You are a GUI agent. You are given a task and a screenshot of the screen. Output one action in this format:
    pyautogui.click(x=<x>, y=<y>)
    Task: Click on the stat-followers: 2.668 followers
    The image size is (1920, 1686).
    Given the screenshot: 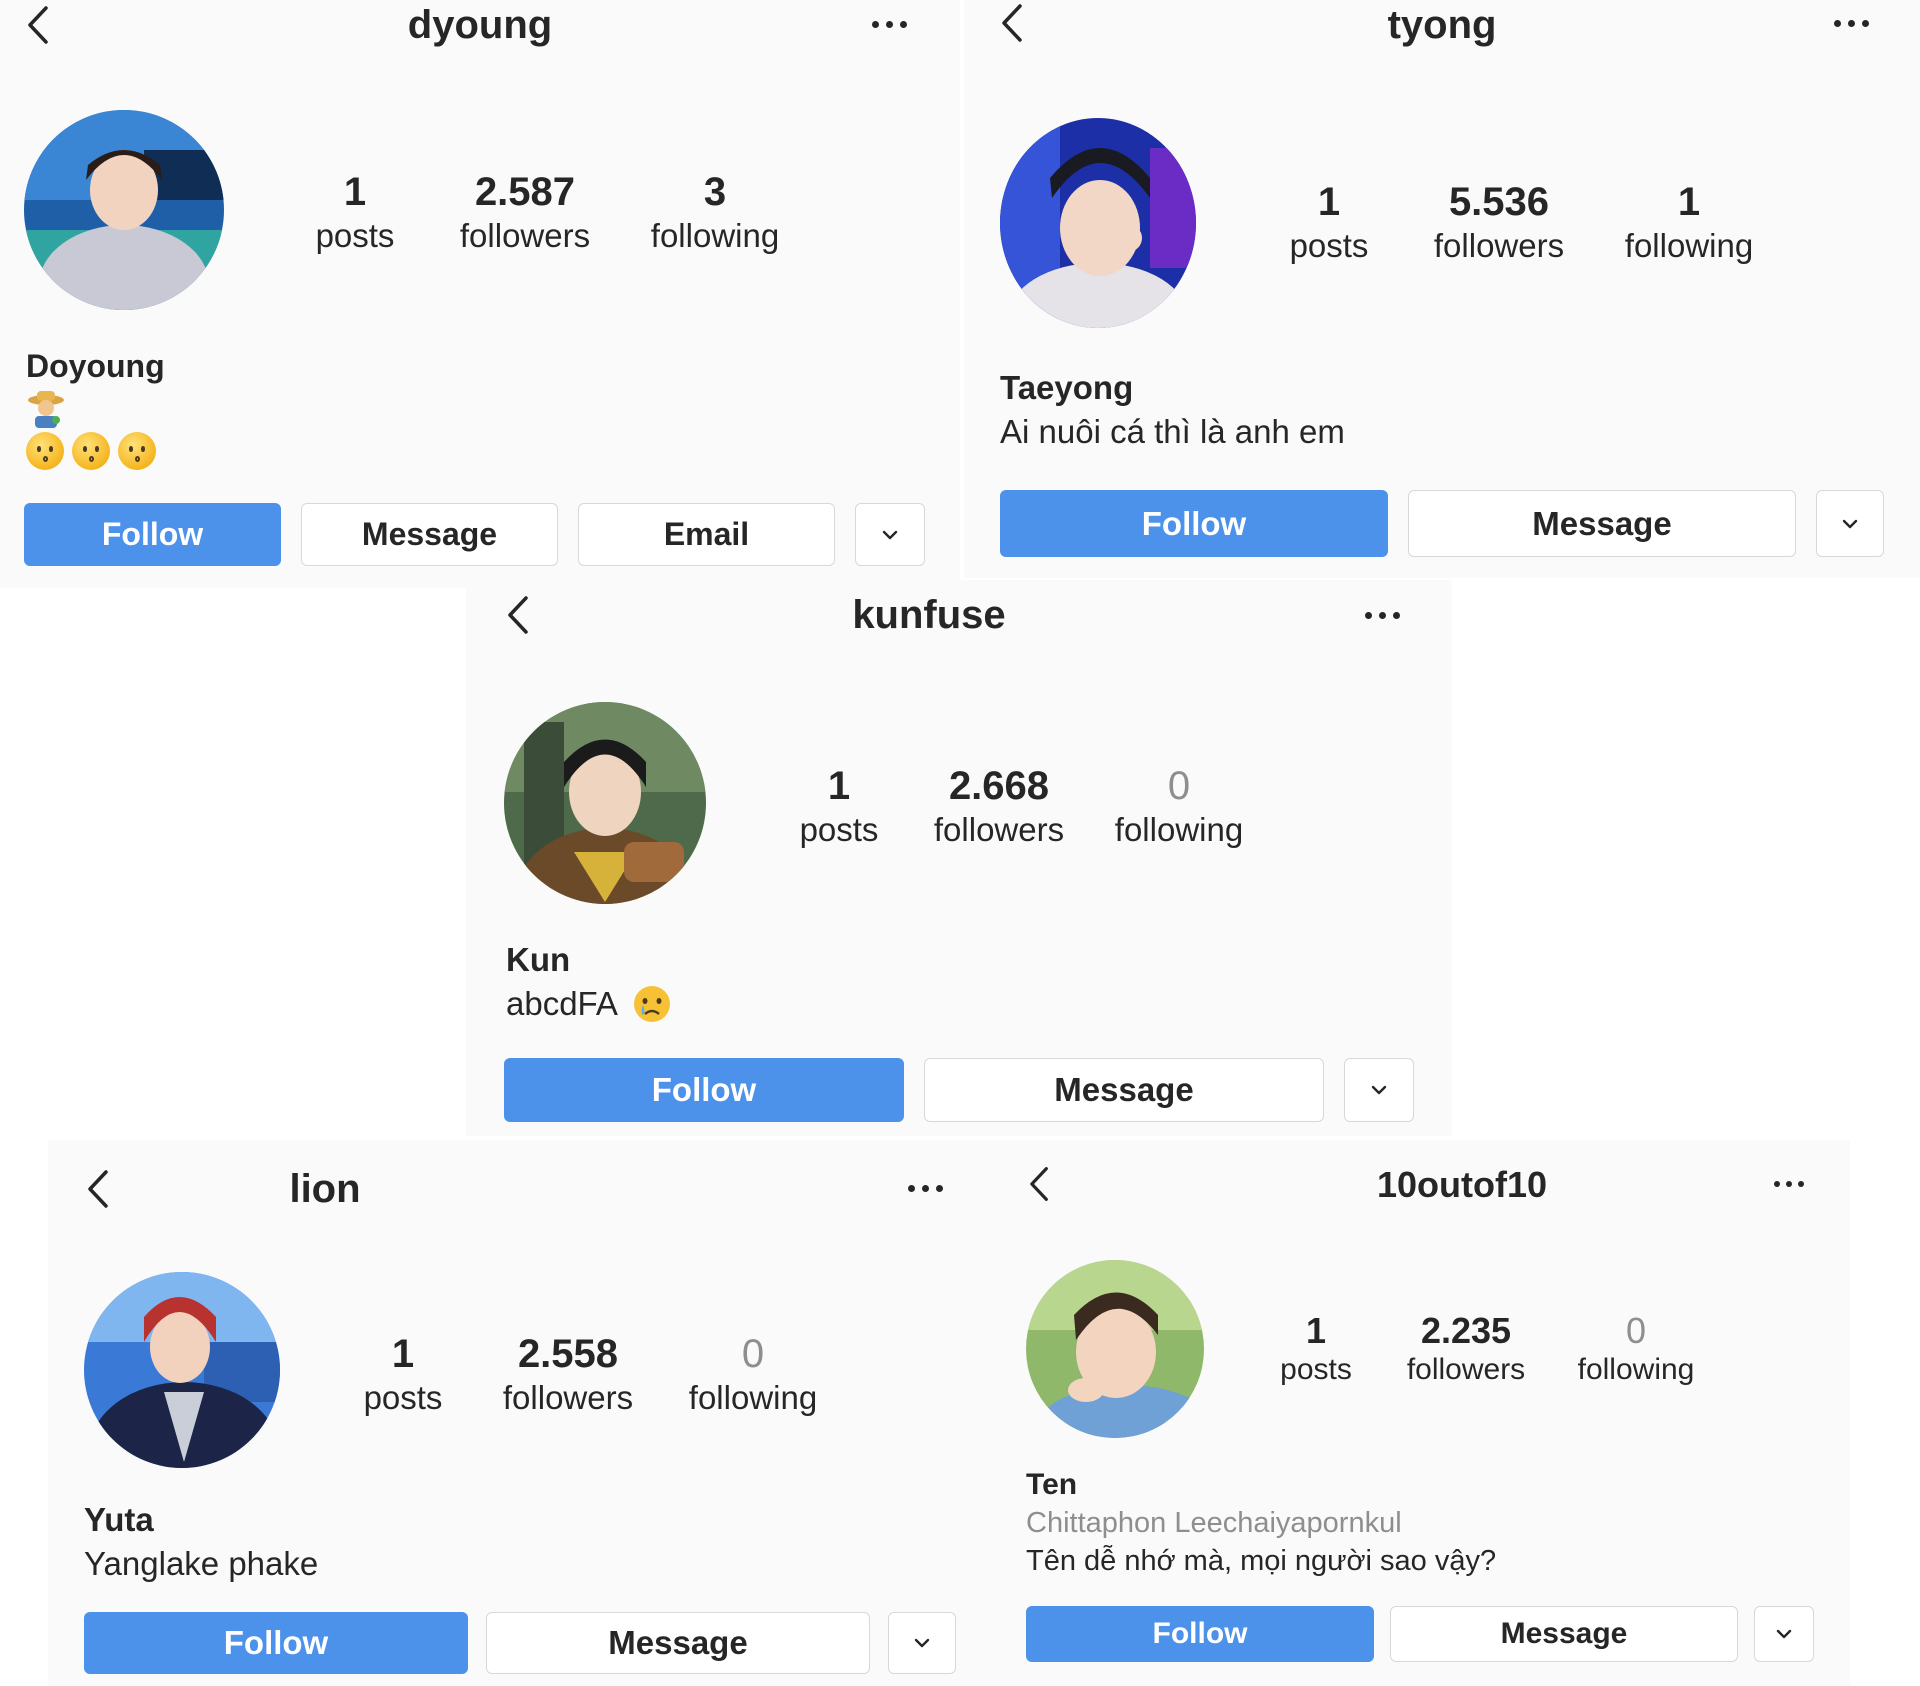 What is the action you would take?
    pyautogui.click(x=999, y=806)
    